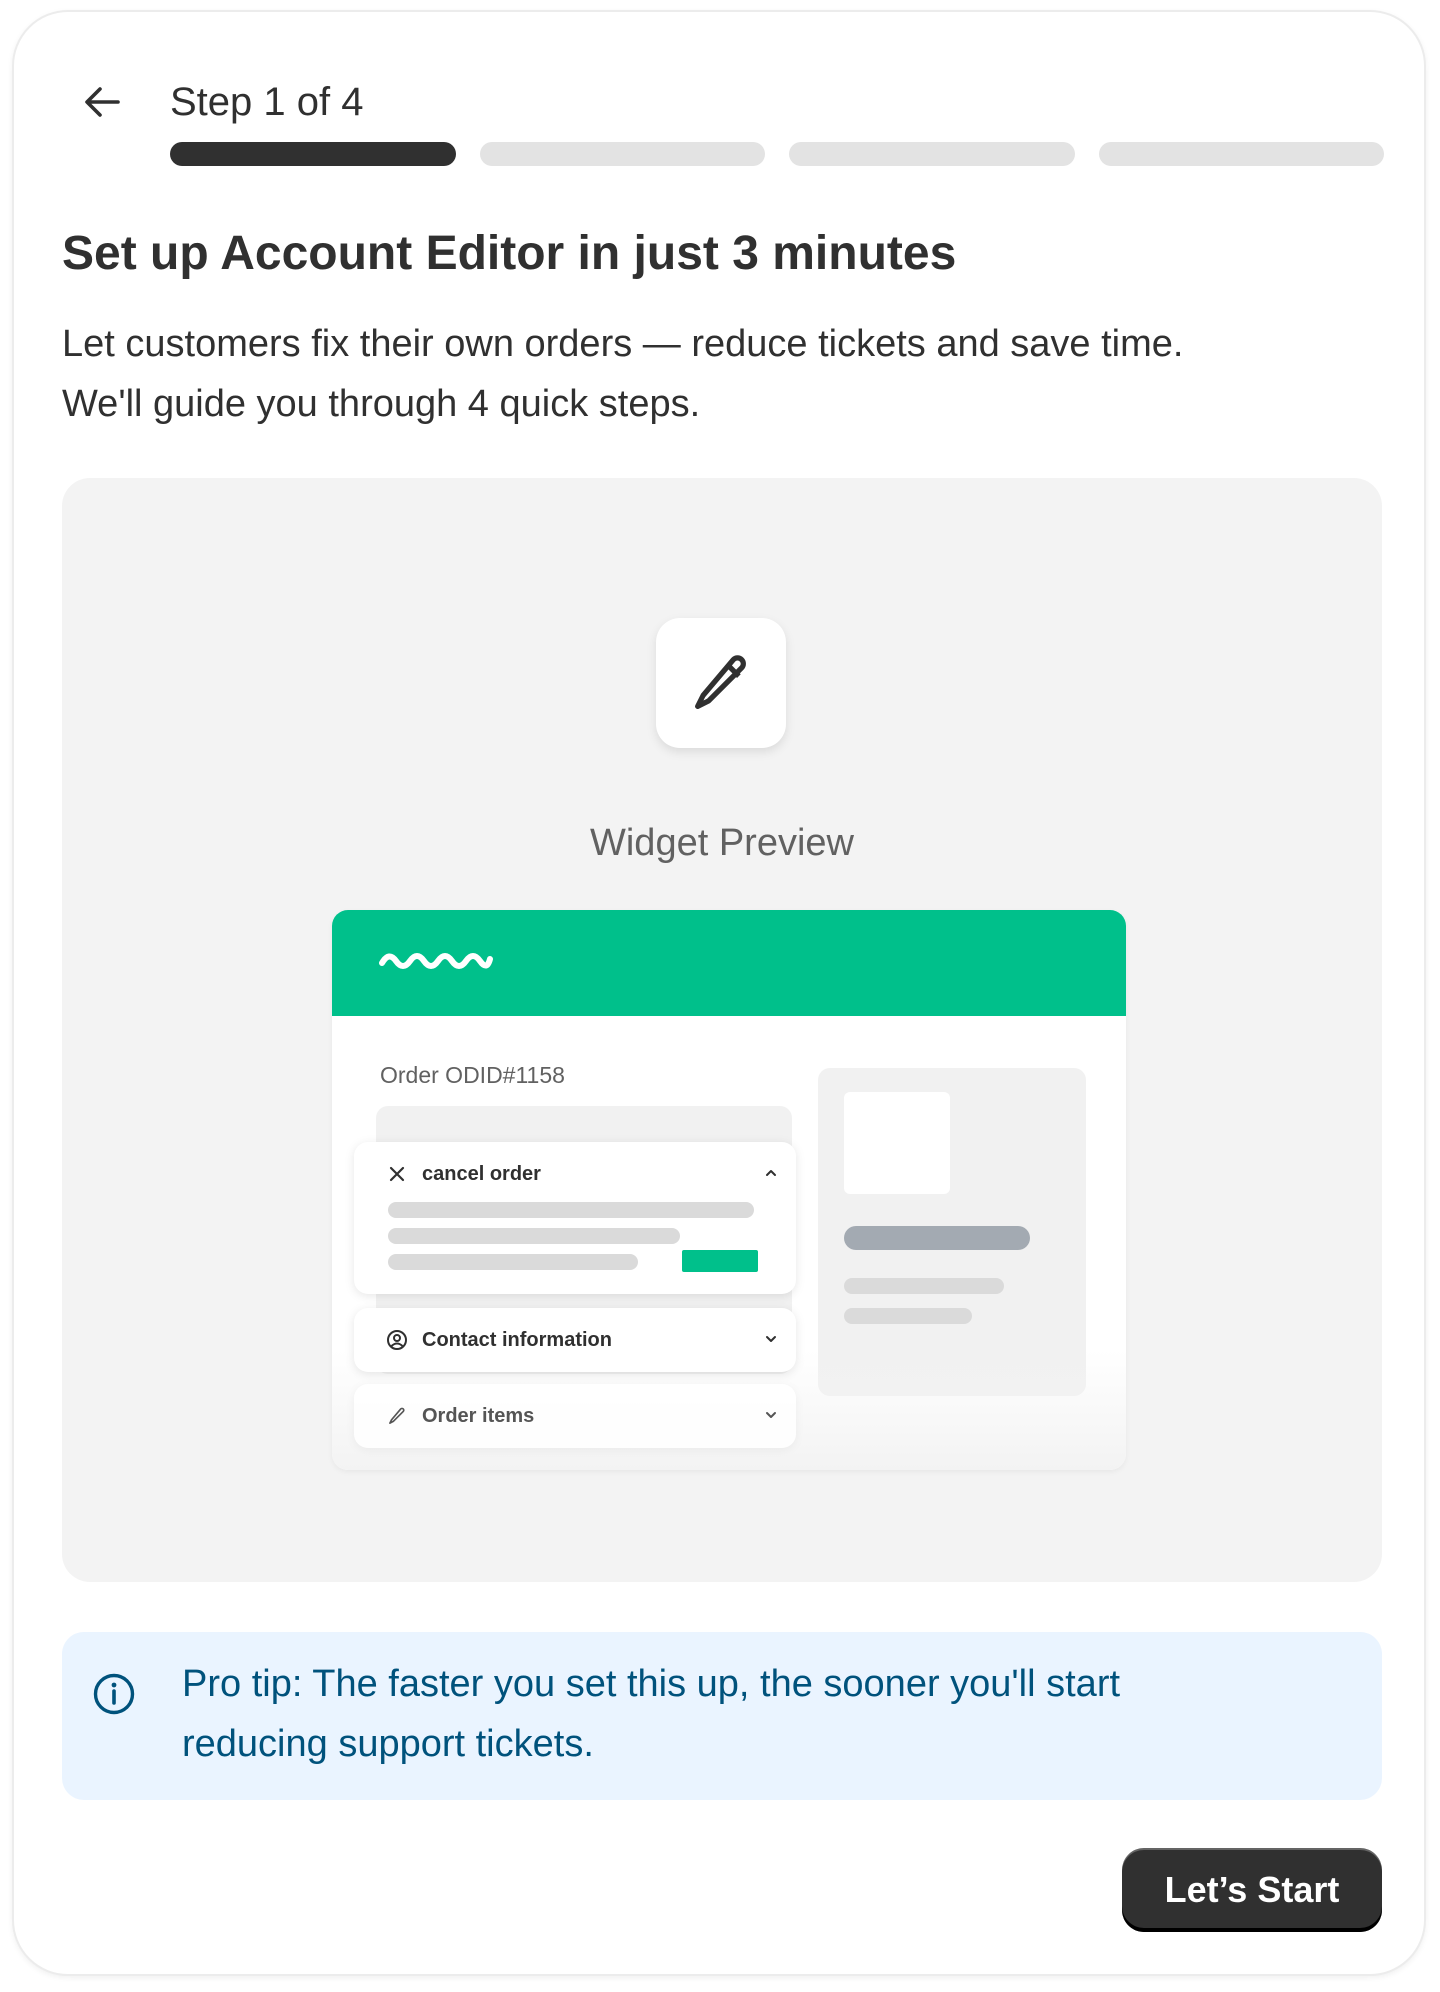 The width and height of the screenshot is (1440, 1992). I want to click on preview-label: Widget Preview, so click(722, 843).